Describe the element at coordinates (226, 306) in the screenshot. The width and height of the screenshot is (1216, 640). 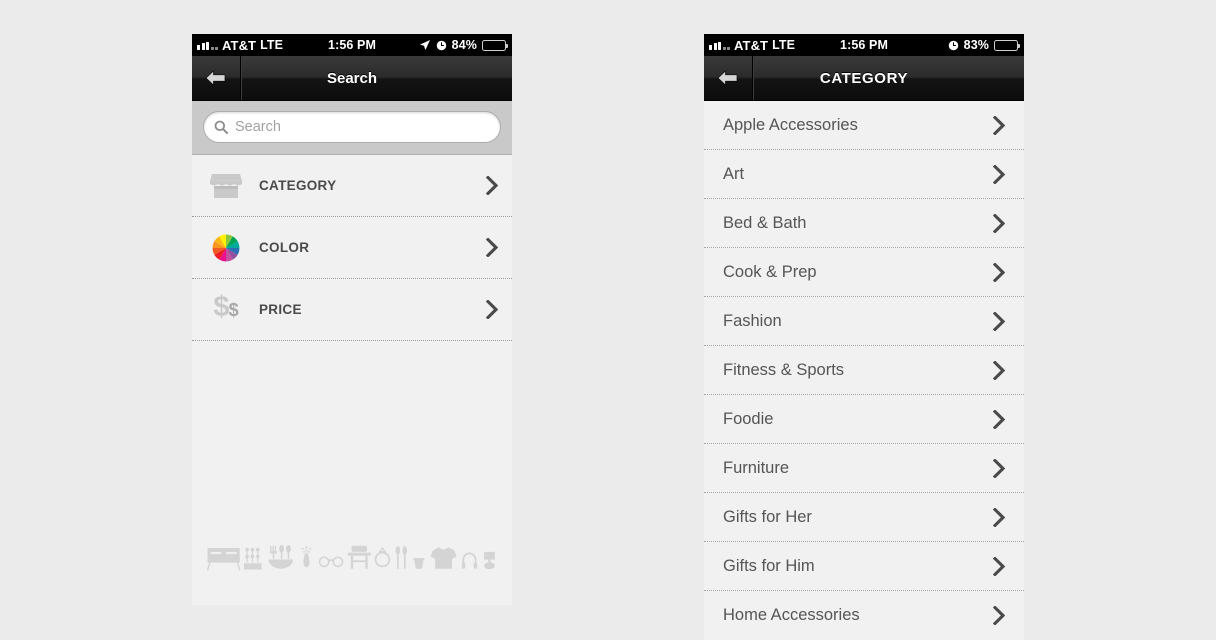
I see `dollar-signs-icon: $ $` at that location.